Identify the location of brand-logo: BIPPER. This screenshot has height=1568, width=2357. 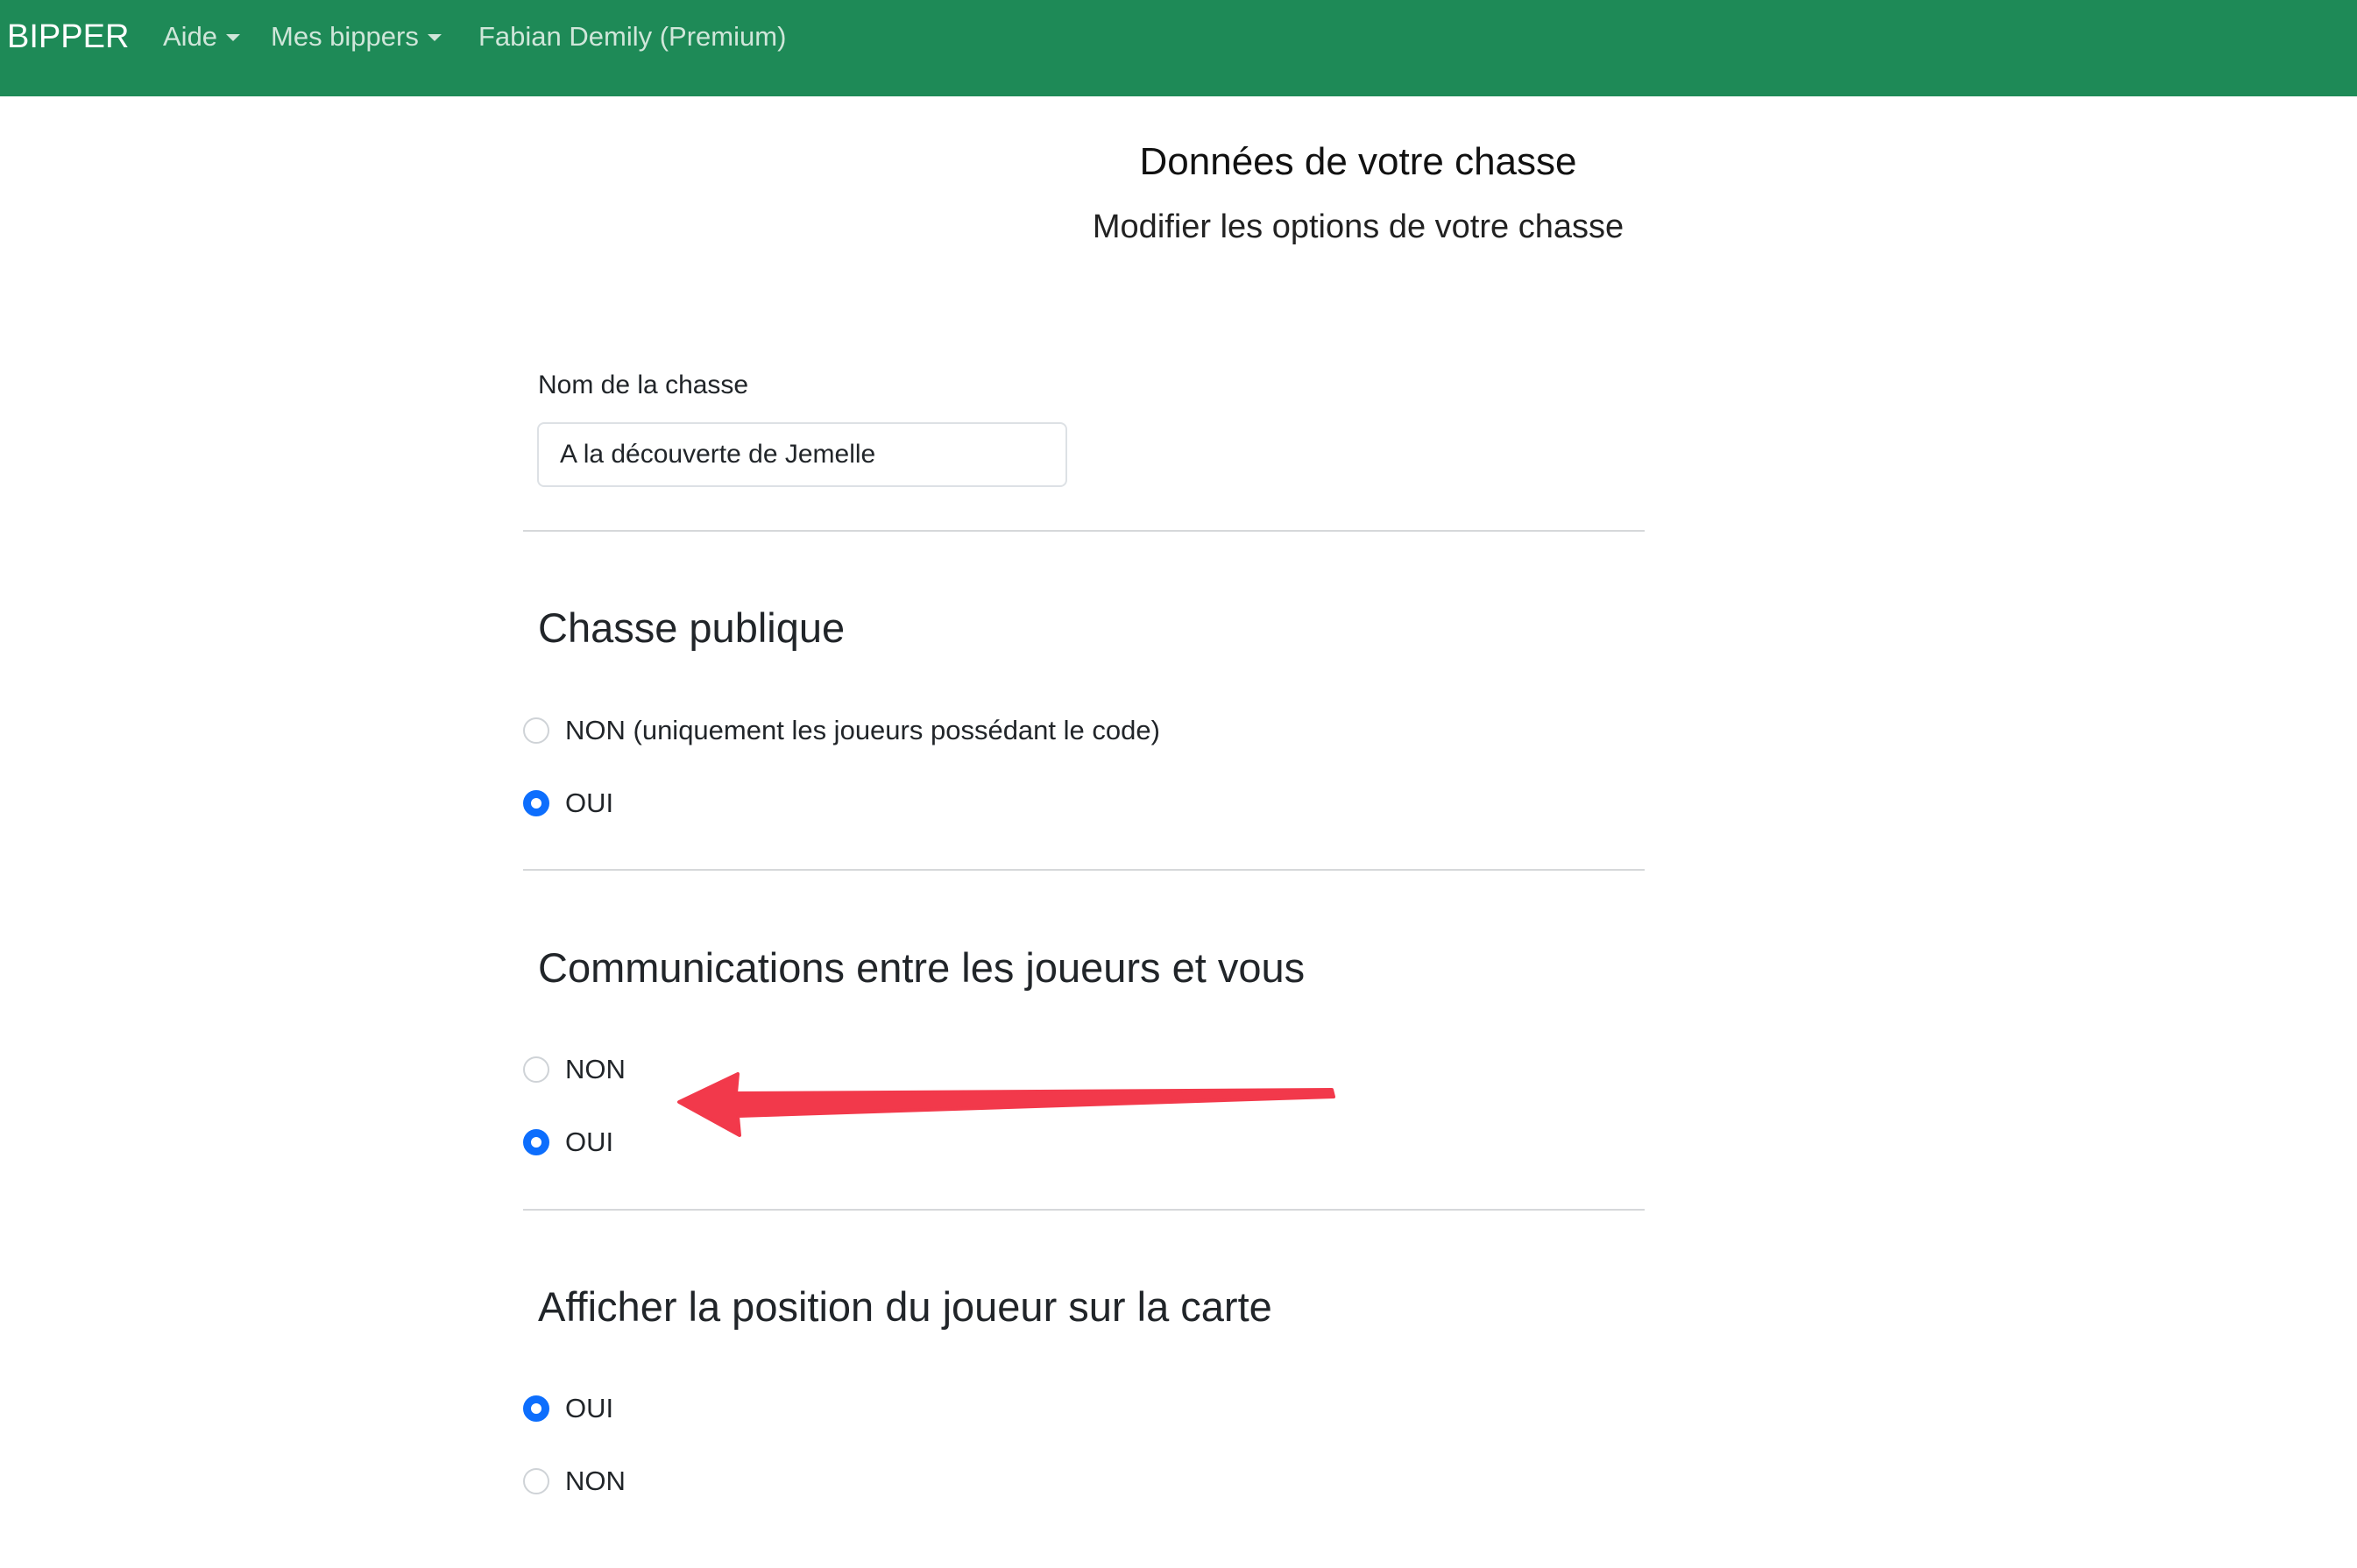
(68, 37).